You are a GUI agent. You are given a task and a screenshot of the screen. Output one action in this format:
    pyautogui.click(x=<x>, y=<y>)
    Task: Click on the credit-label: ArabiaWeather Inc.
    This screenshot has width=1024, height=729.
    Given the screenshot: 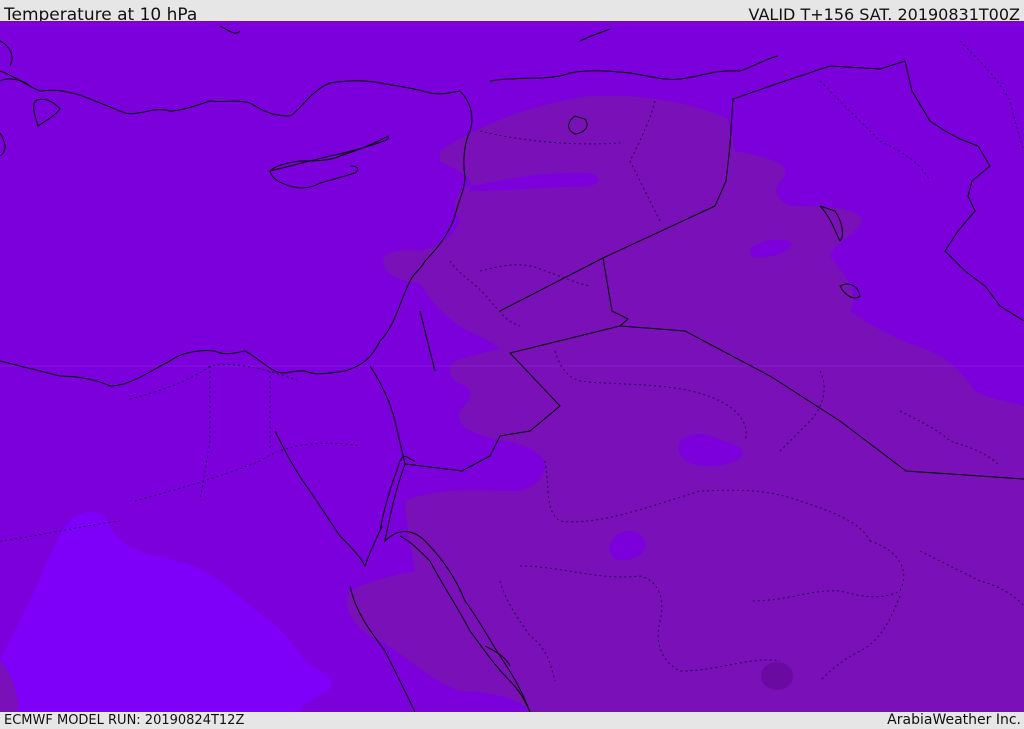 What is the action you would take?
    pyautogui.click(x=954, y=720)
    